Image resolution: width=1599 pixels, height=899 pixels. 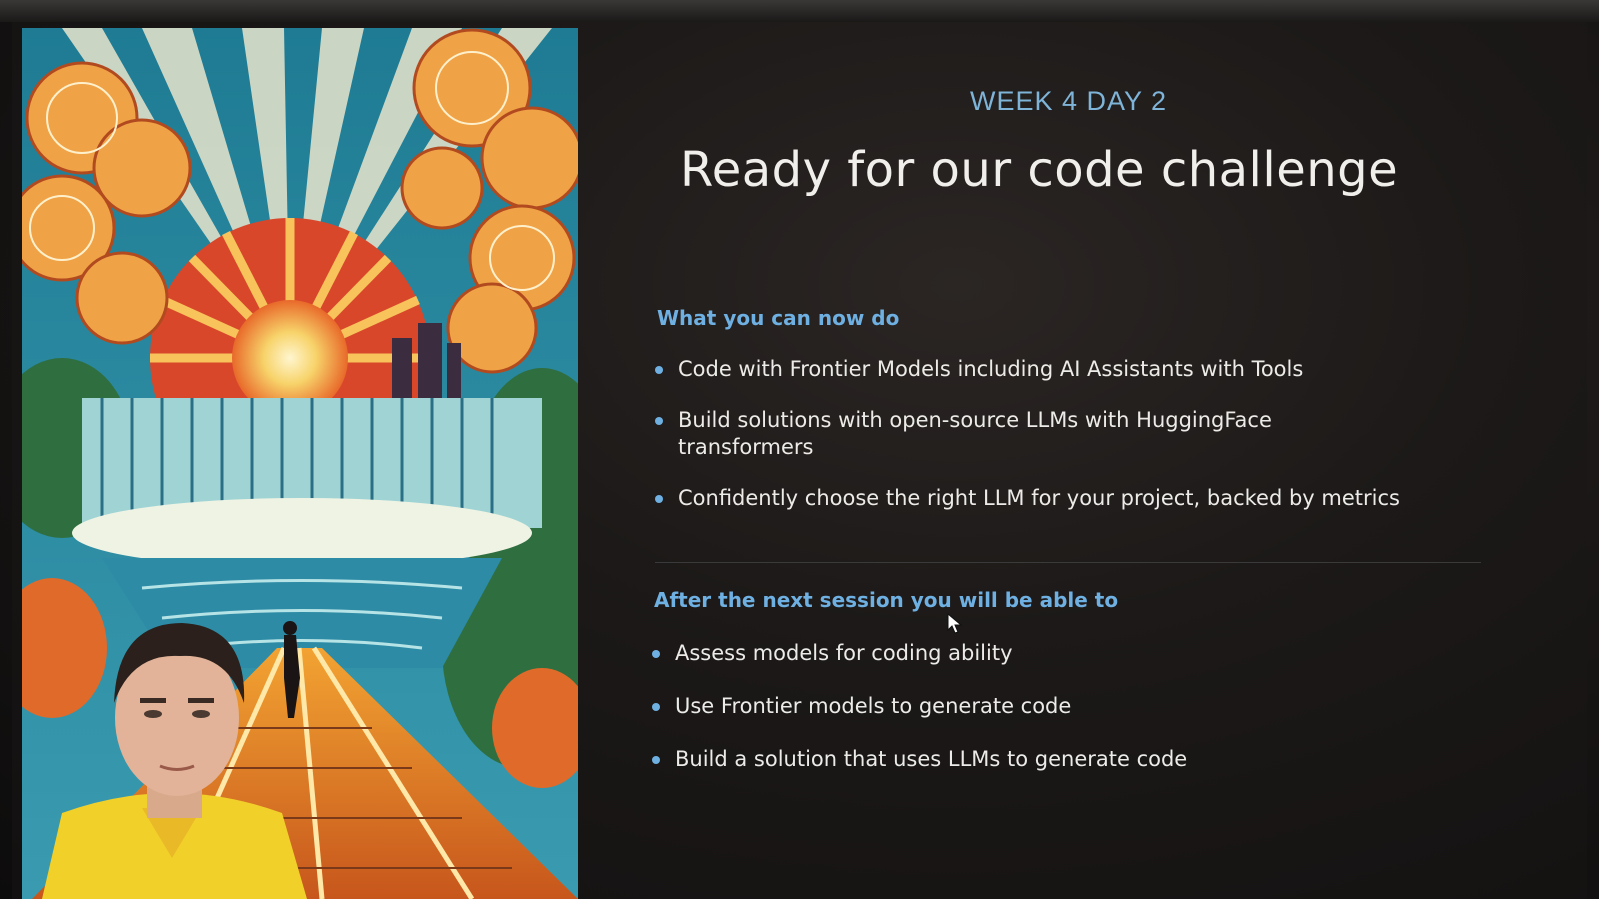 What do you see at coordinates (844, 653) in the screenshot?
I see `list-item-text: Assess models for coding ability` at bounding box center [844, 653].